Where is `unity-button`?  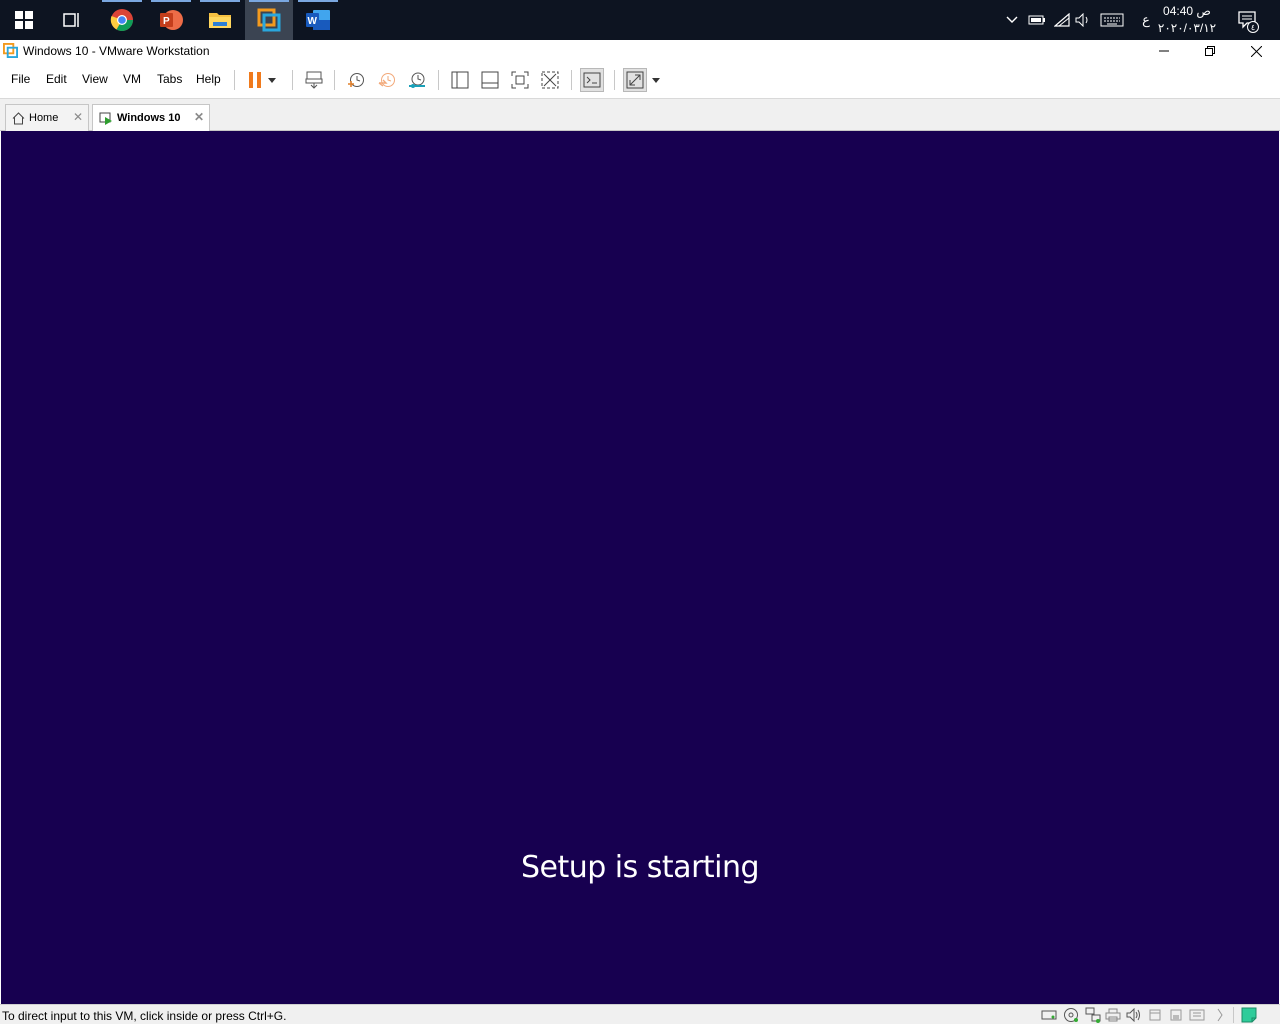
unity-button is located at coordinates (550, 80).